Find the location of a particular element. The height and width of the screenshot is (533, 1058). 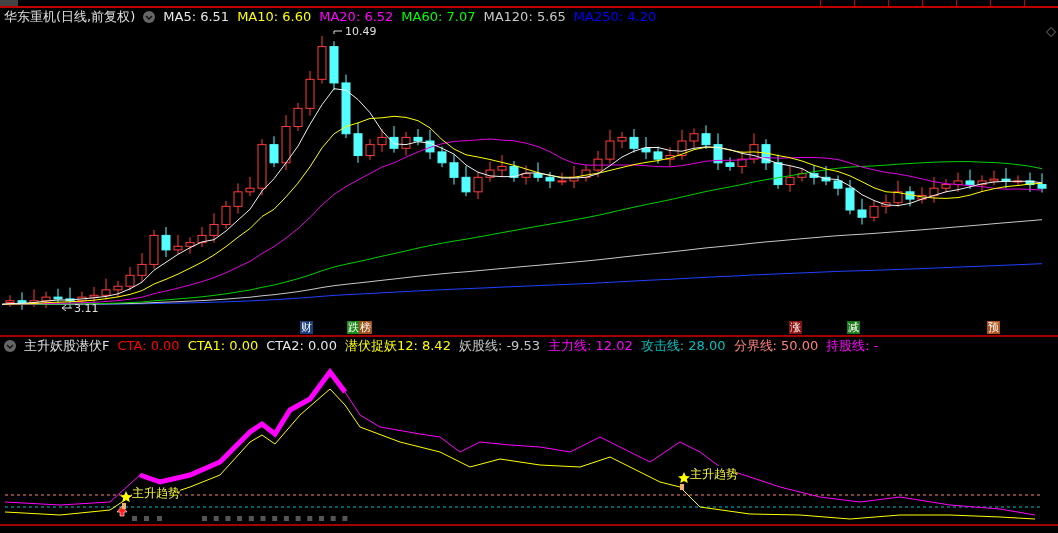

indicator-value: CTA2: 0.00 is located at coordinates (301, 345).